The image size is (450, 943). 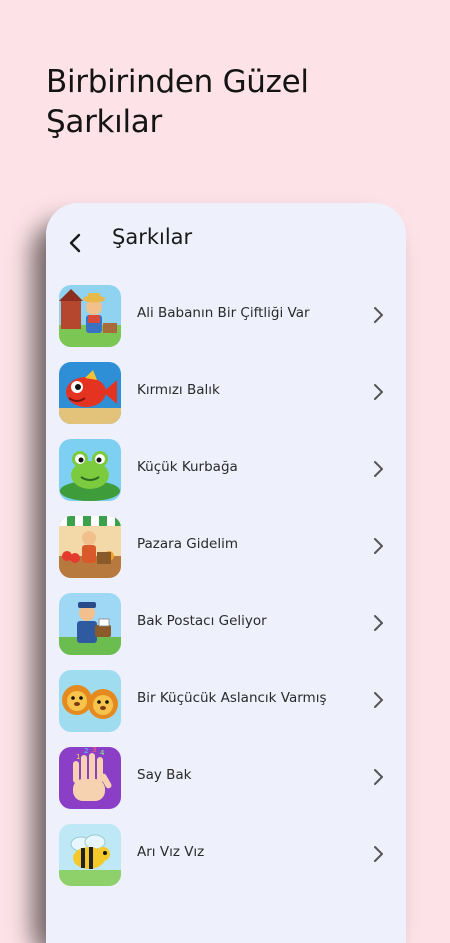 I want to click on counting-hand-thumbnail: 1 2 3 4, so click(x=90, y=778).